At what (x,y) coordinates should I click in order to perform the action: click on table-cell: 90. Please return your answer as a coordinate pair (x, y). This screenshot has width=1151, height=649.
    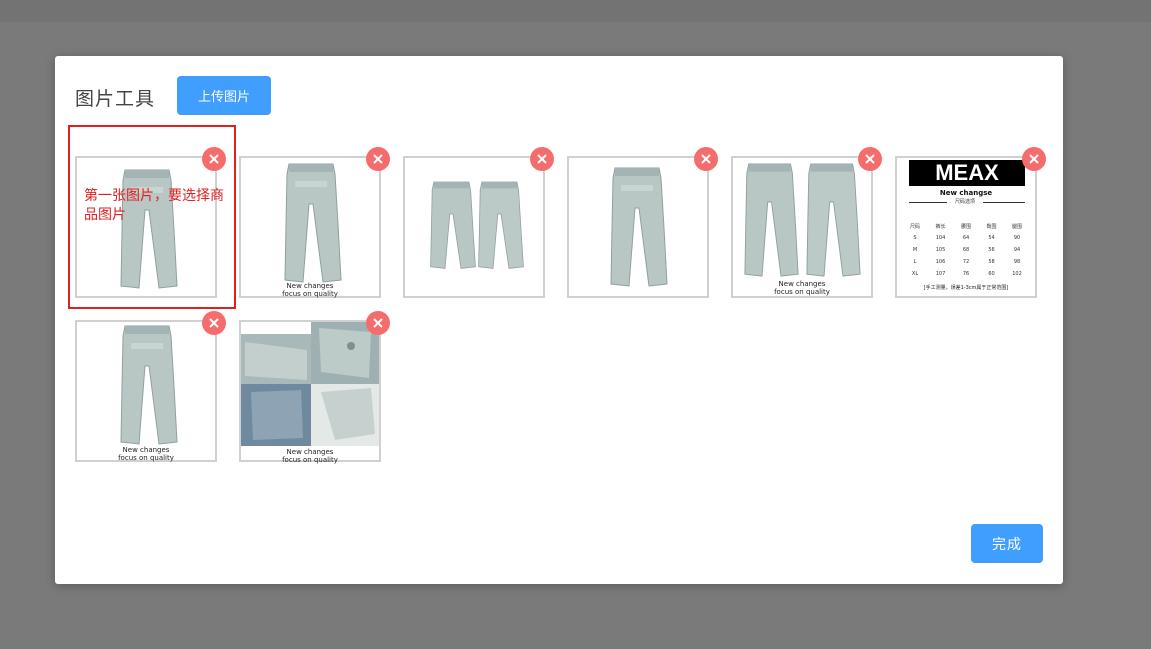
    Looking at the image, I should click on (1017, 238).